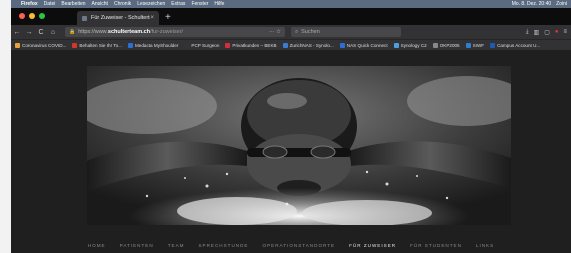 Image resolution: width=571 pixels, height=253 pixels. I want to click on tab-active: Für Zuweiser - Schulterteam ×, so click(118, 18).